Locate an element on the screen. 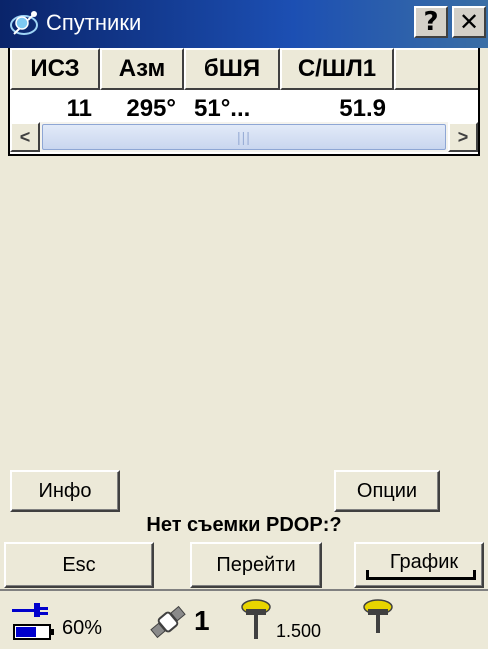  battery-power-icon is located at coordinates (35, 620).